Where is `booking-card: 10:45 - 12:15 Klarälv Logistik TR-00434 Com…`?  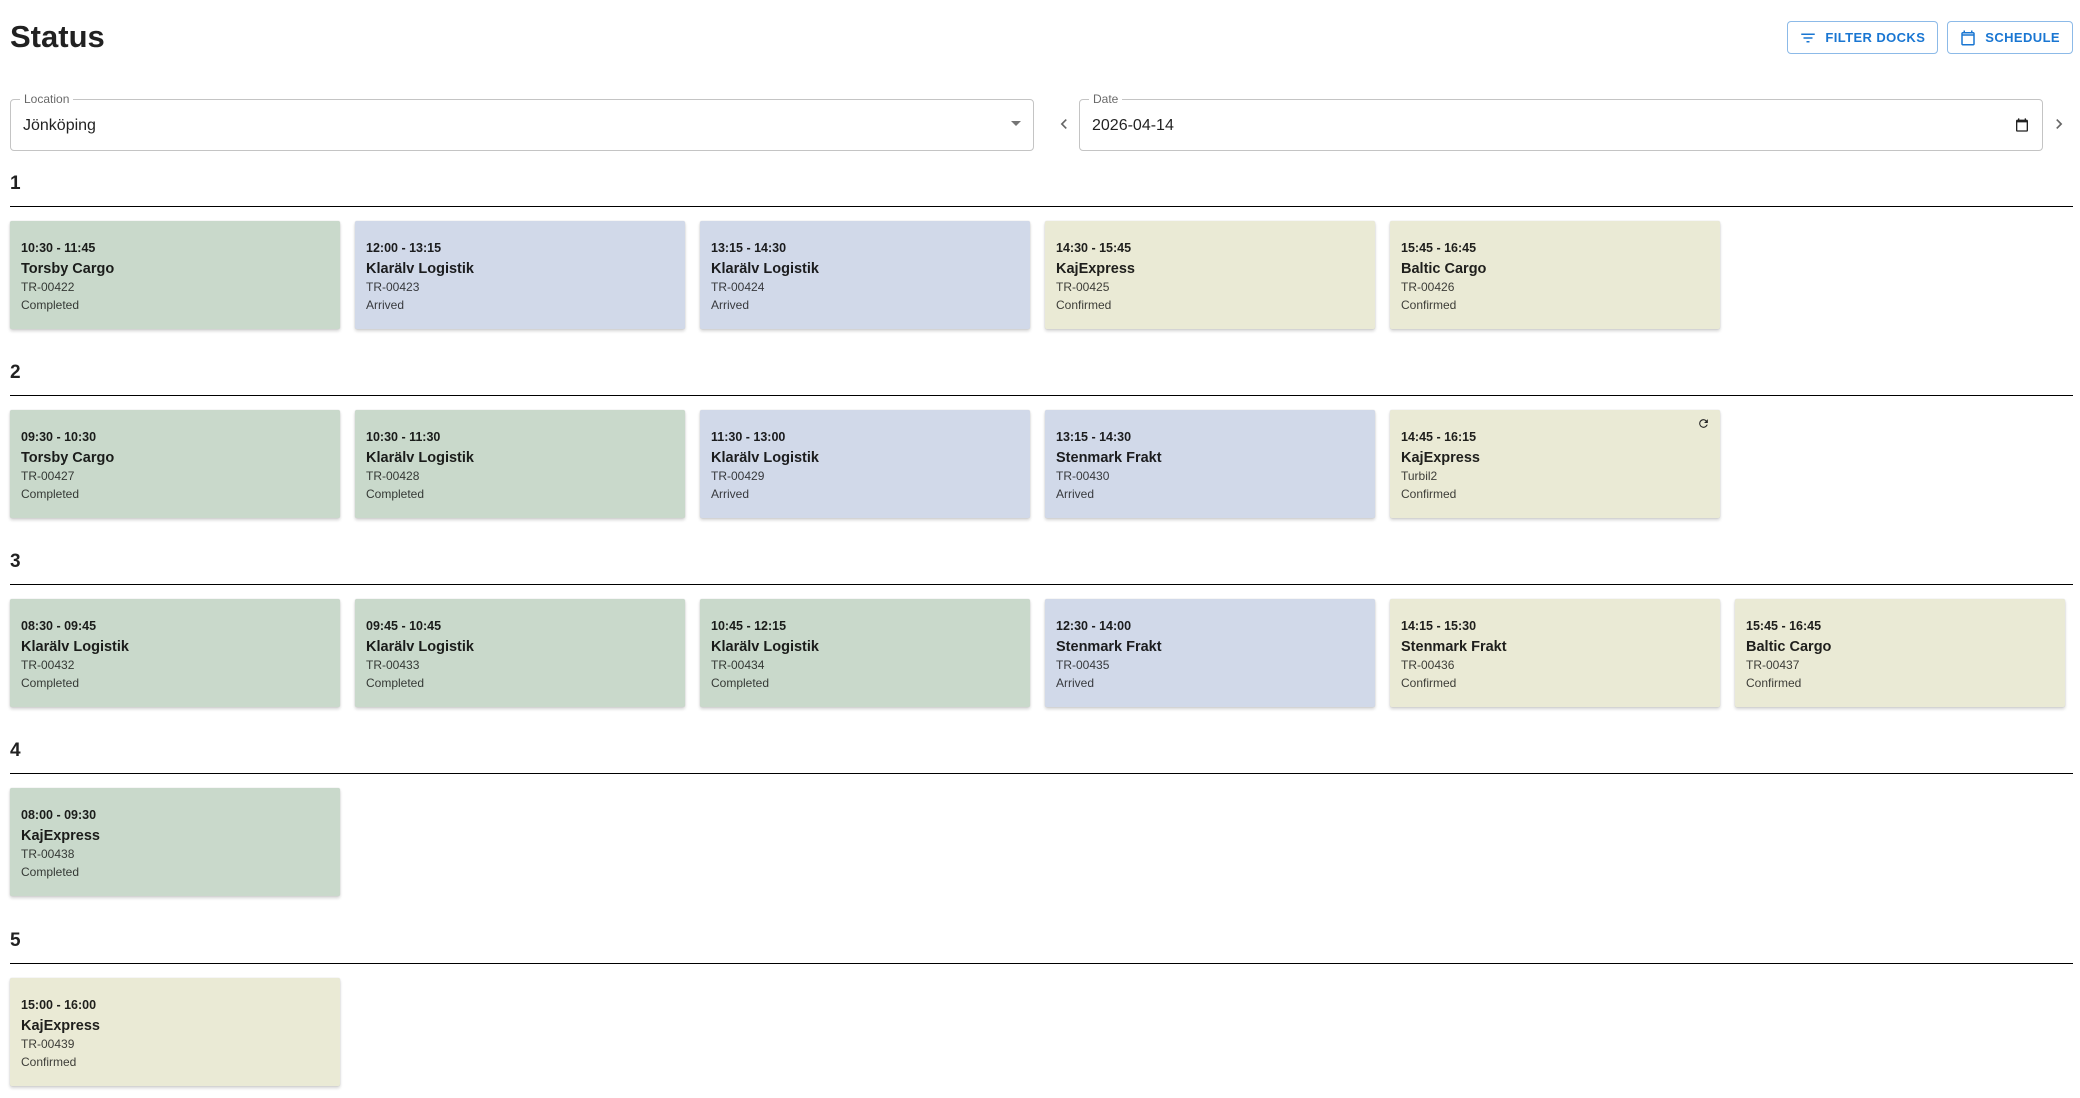 booking-card: 10:45 - 12:15 Klarälv Logistik TR-00434 Com… is located at coordinates (865, 653).